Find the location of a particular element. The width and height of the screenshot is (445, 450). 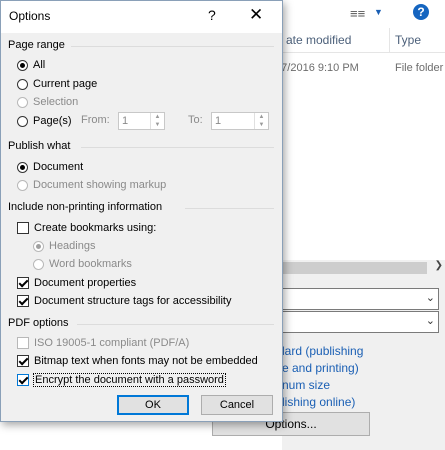

document-properties-label: Document properties is located at coordinates (85, 283).